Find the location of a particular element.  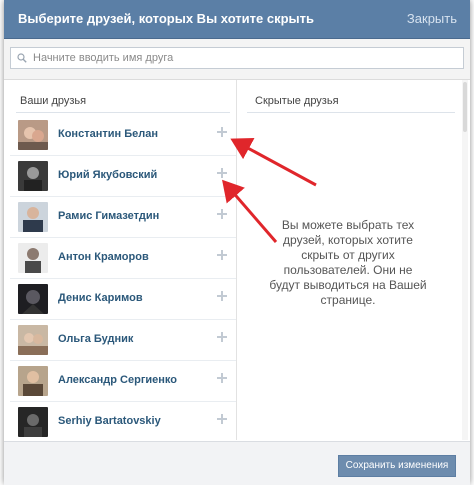

search-input is located at coordinates (243, 58).